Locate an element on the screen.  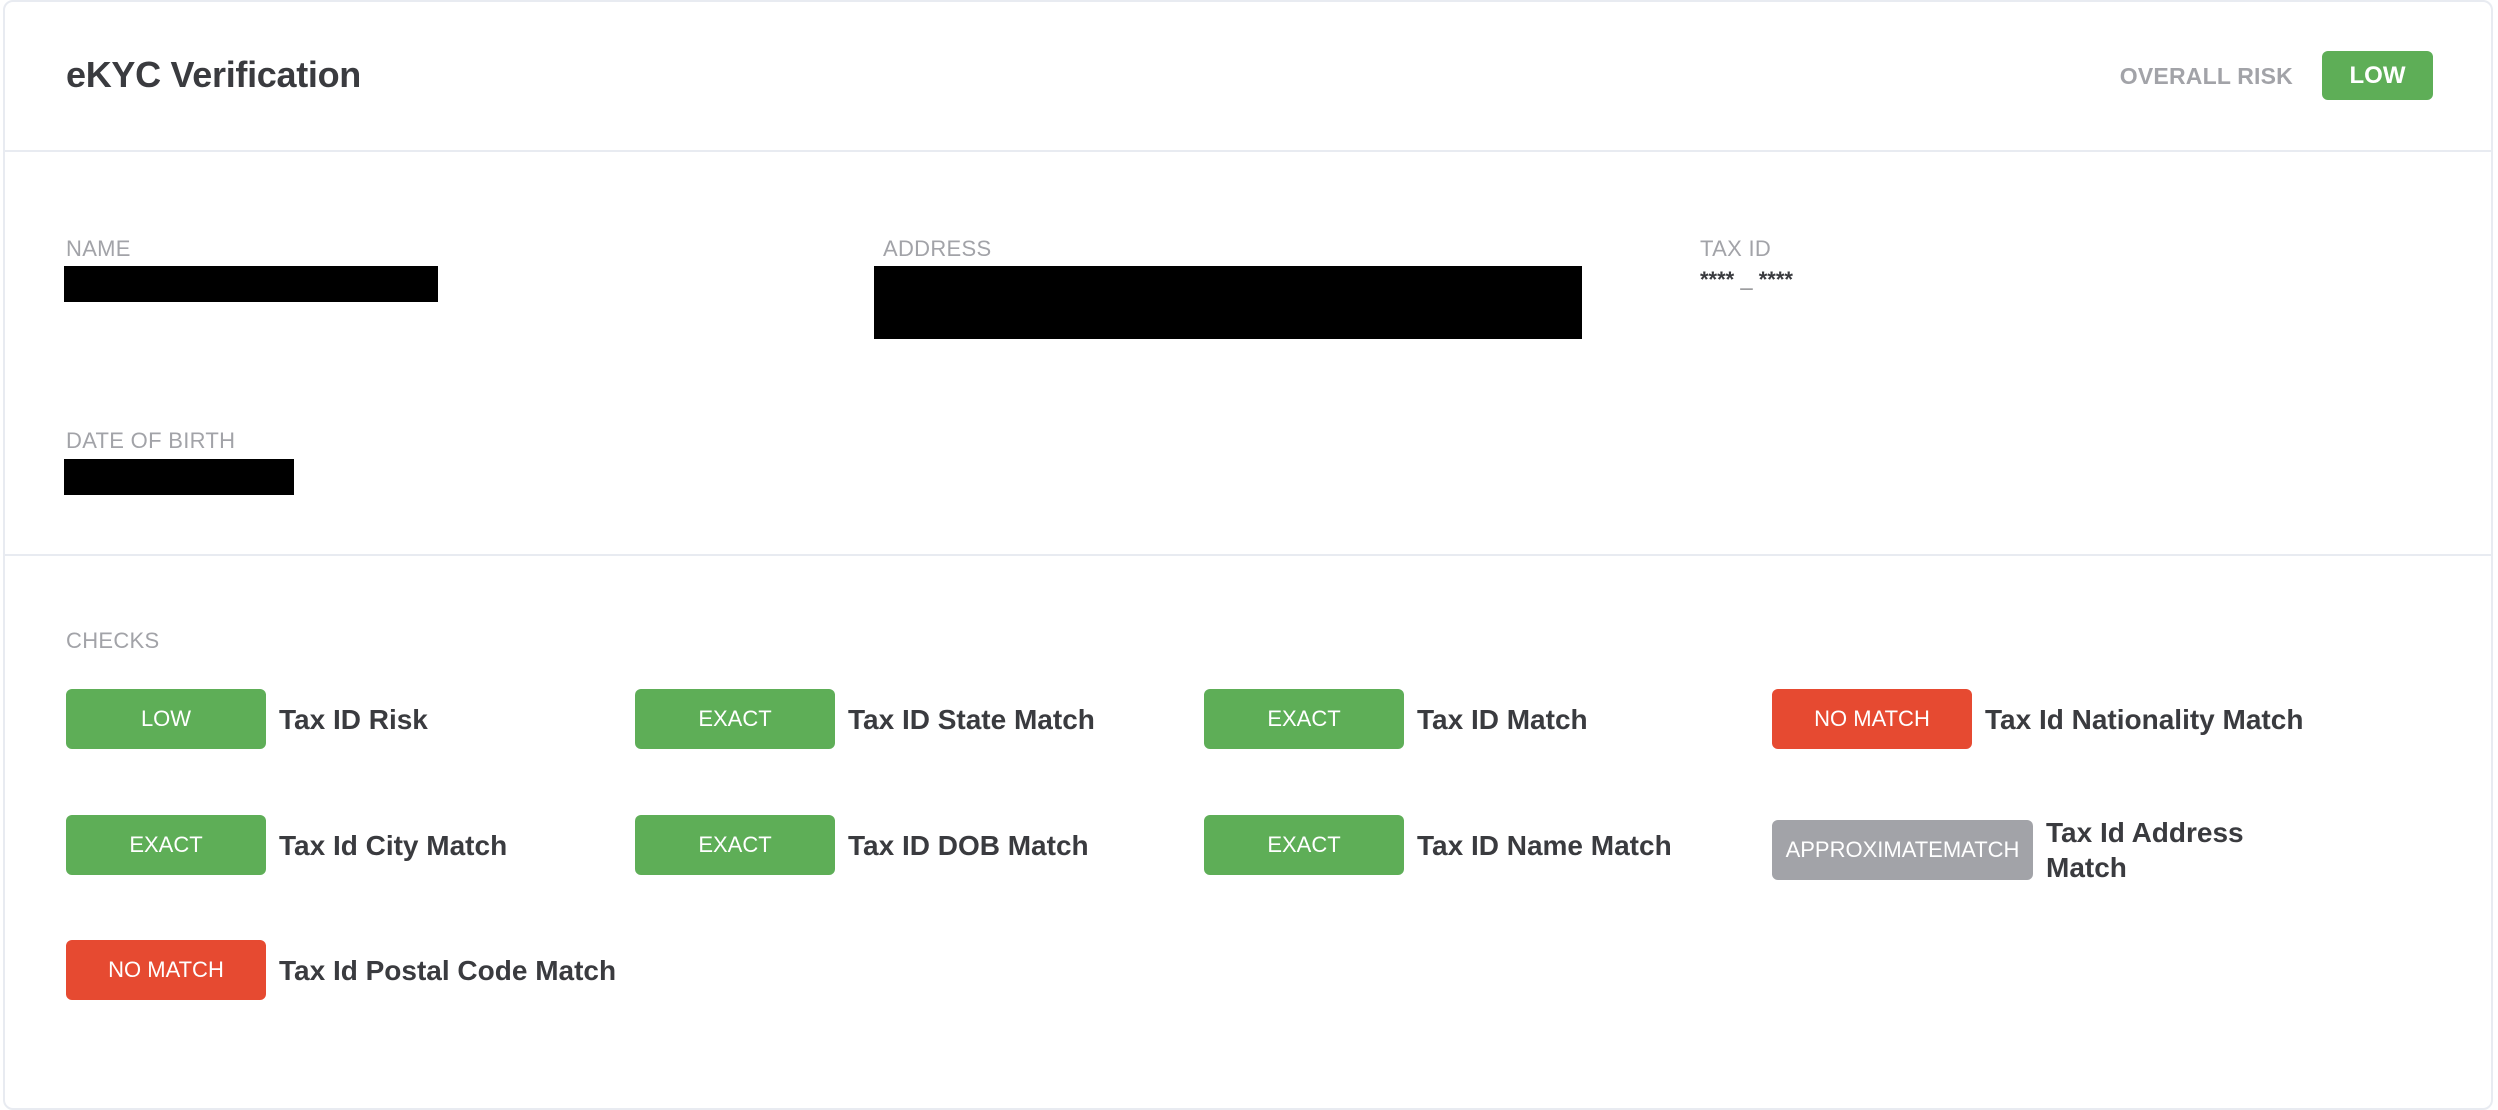
check-item-tax-id-match: EXACT Tax ID Match is located at coordinates (1396, 719).